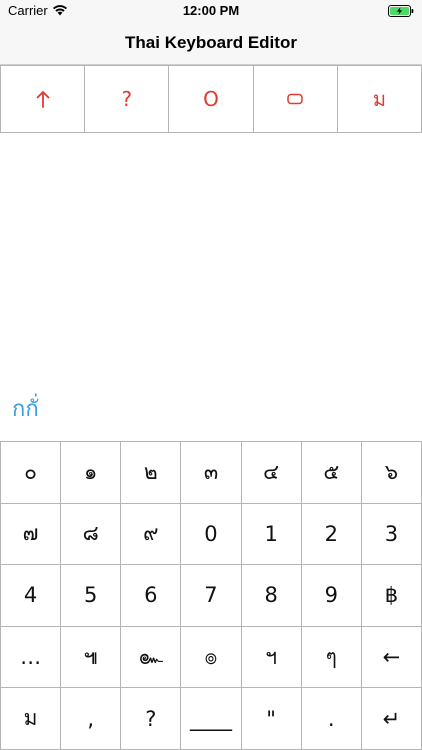  Describe the element at coordinates (391, 657) in the screenshot. I see `key-backspace: ←` at that location.